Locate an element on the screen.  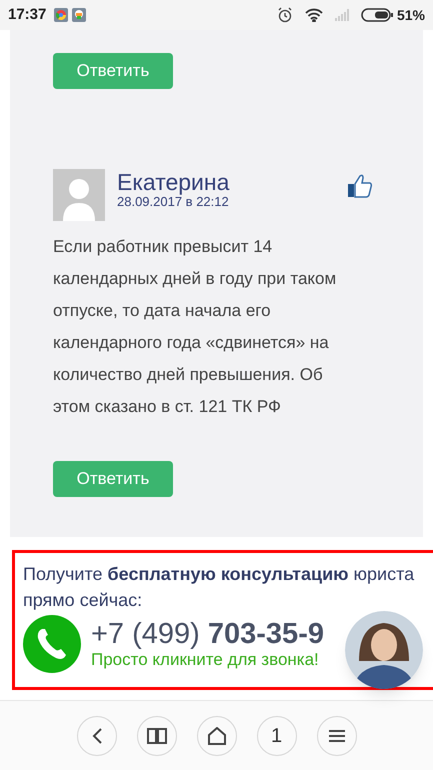
comment-date: 28.09.2017 в 22:12 is located at coordinates (173, 202).